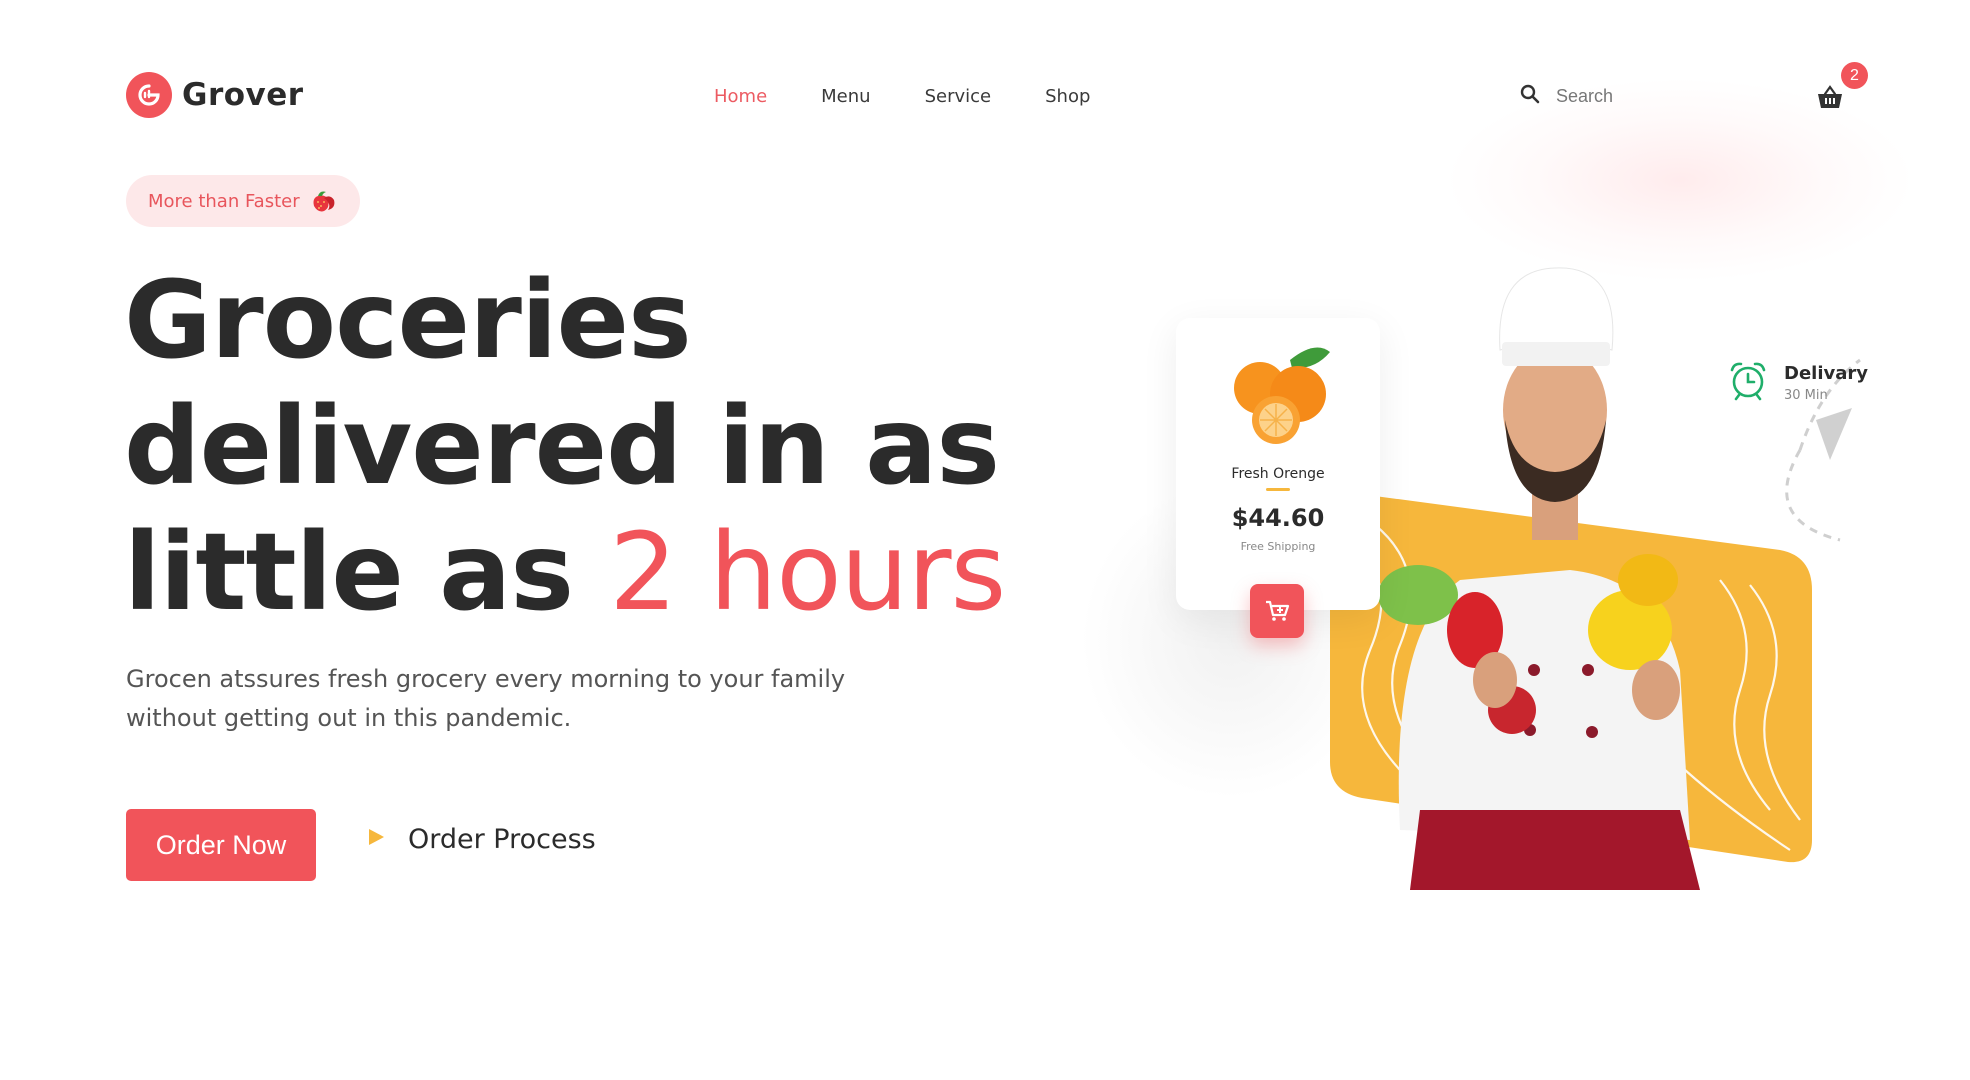  I want to click on nav-item-shop: Shop, so click(1067, 96).